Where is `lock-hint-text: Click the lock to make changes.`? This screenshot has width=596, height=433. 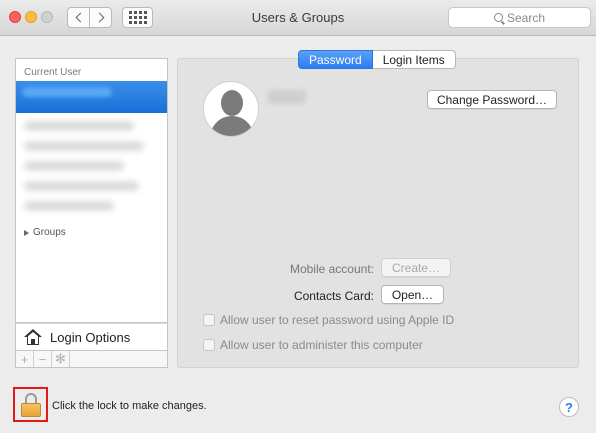
lock-hint-text: Click the lock to make changes. is located at coordinates (129, 406).